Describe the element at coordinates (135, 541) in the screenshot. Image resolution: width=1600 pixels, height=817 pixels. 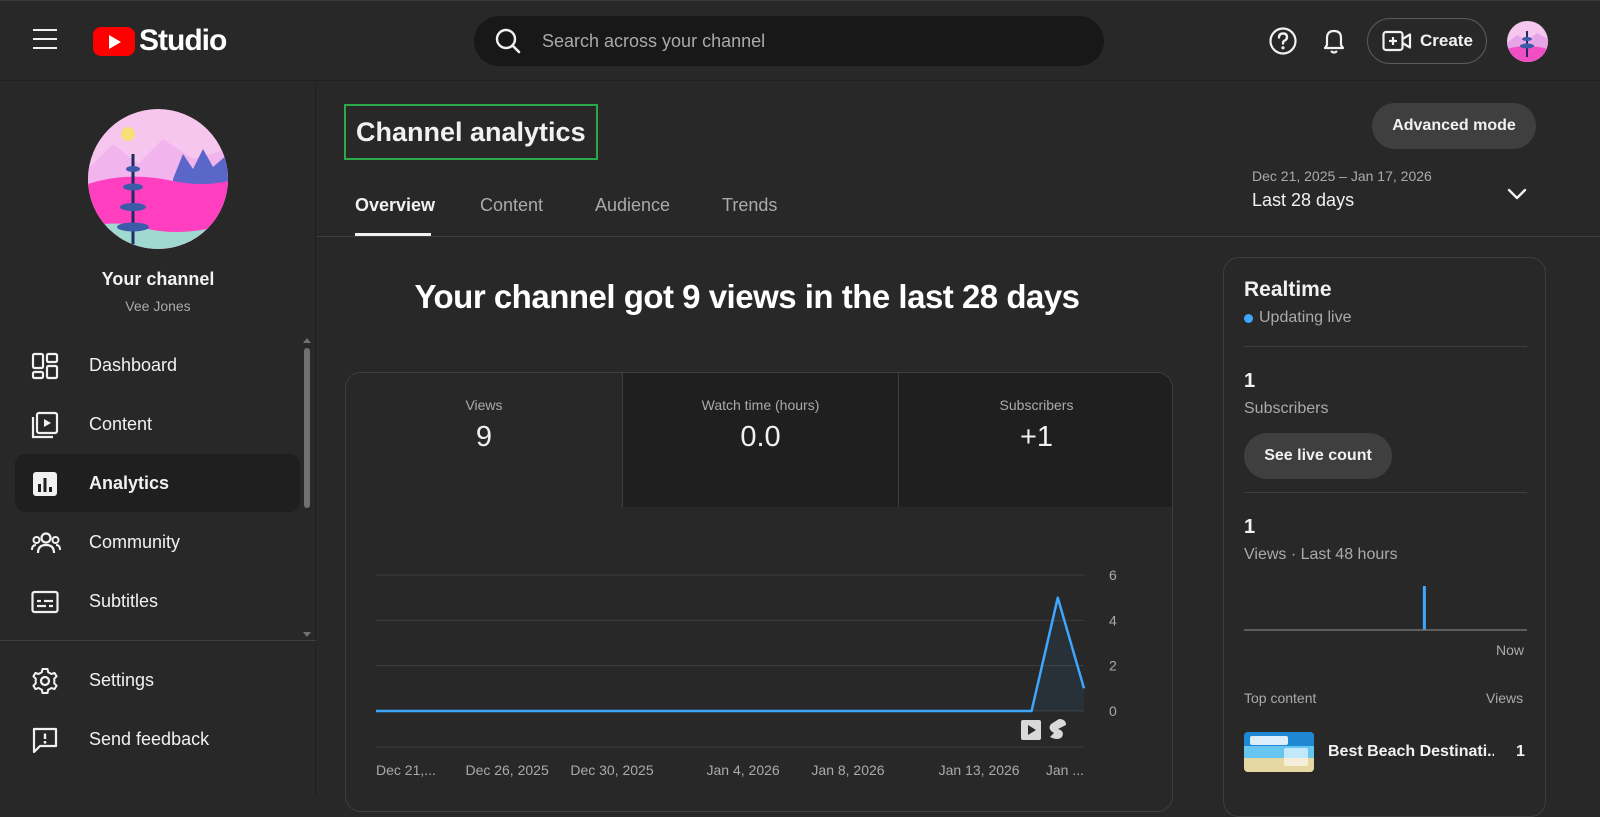
I see `sidebar-item-label: Community` at that location.